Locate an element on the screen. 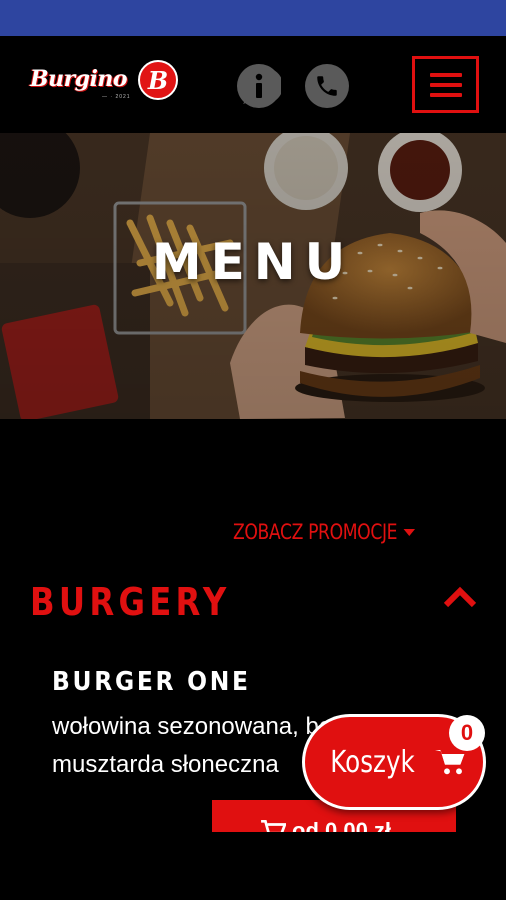 The height and width of the screenshot is (900, 506). site-header: Burgino B — · 2021 is located at coordinates (253, 84).